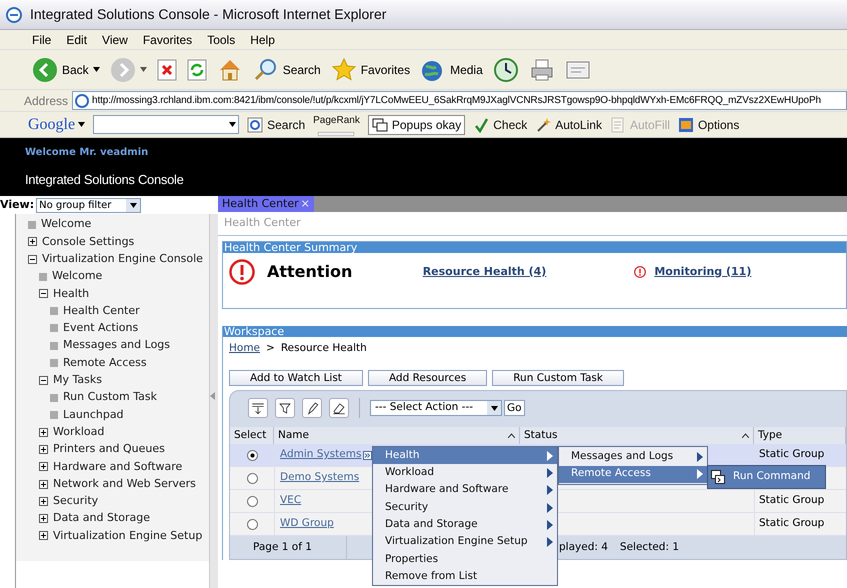 This screenshot has height=588, width=847. What do you see at coordinates (703, 272) in the screenshot?
I see `summary-link: Monitoring (11)` at bounding box center [703, 272].